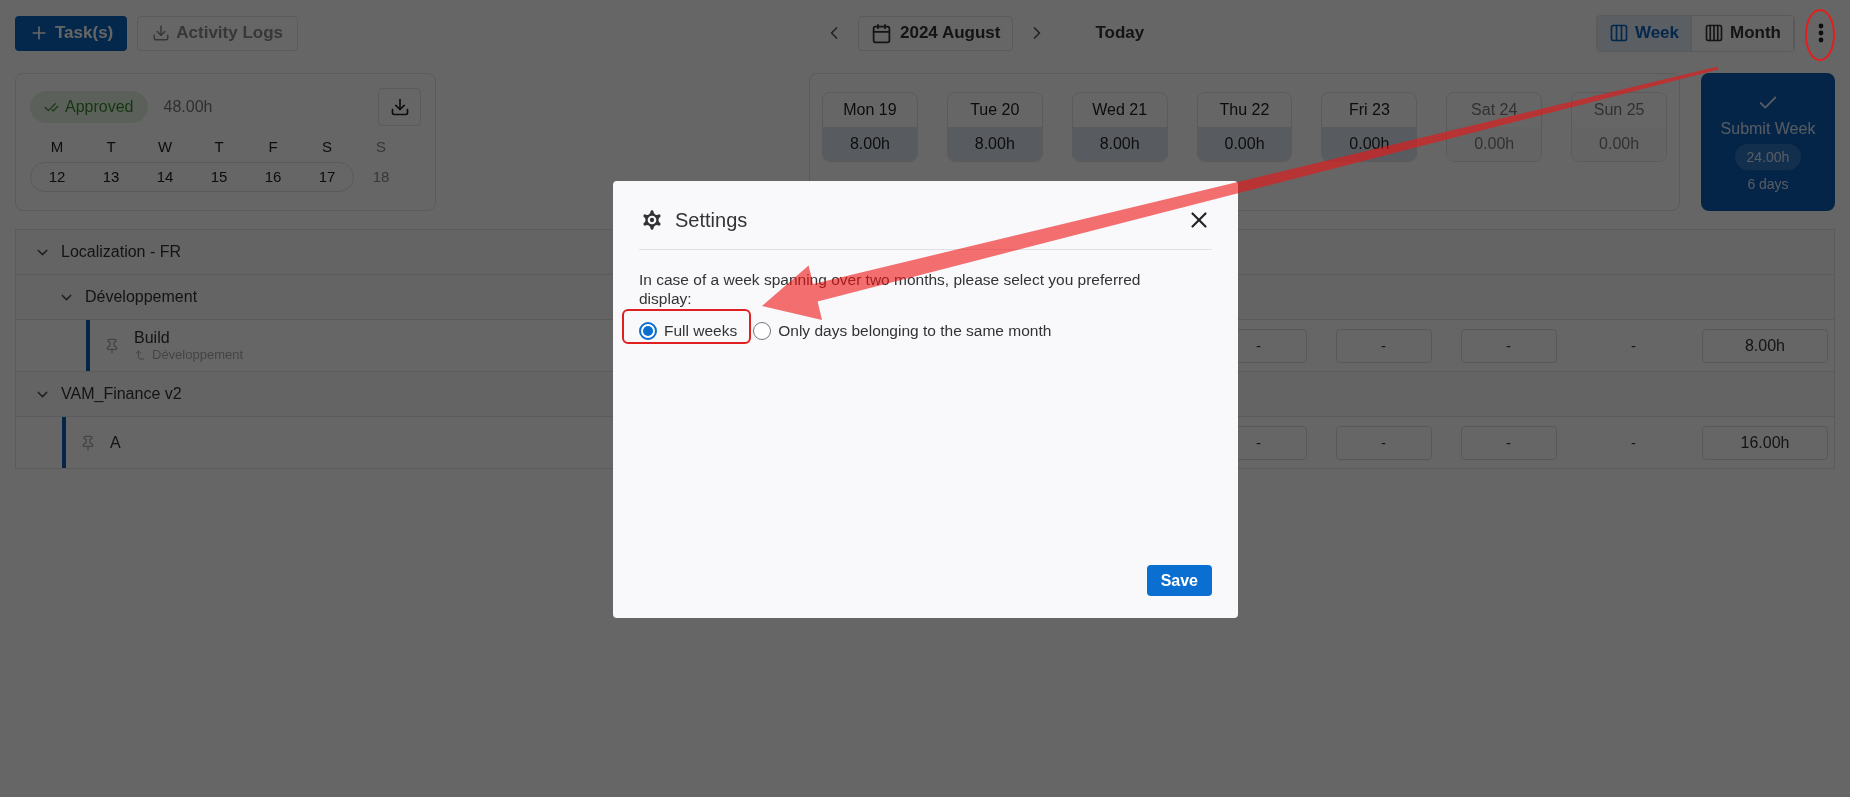 The width and height of the screenshot is (1850, 797). I want to click on weekday-letter: M, so click(57, 147).